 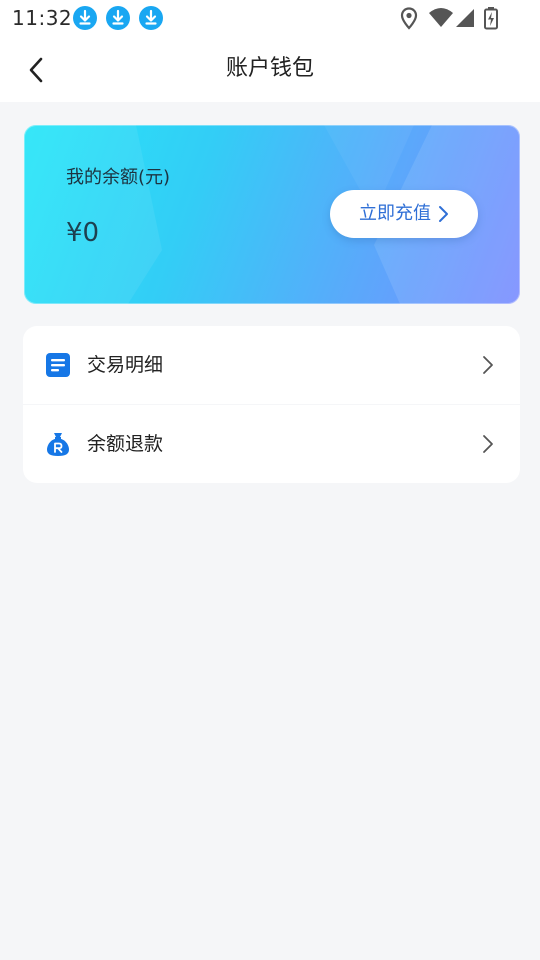 What do you see at coordinates (395, 213) in the screenshot?
I see `recharge-button-label: 立即充值` at bounding box center [395, 213].